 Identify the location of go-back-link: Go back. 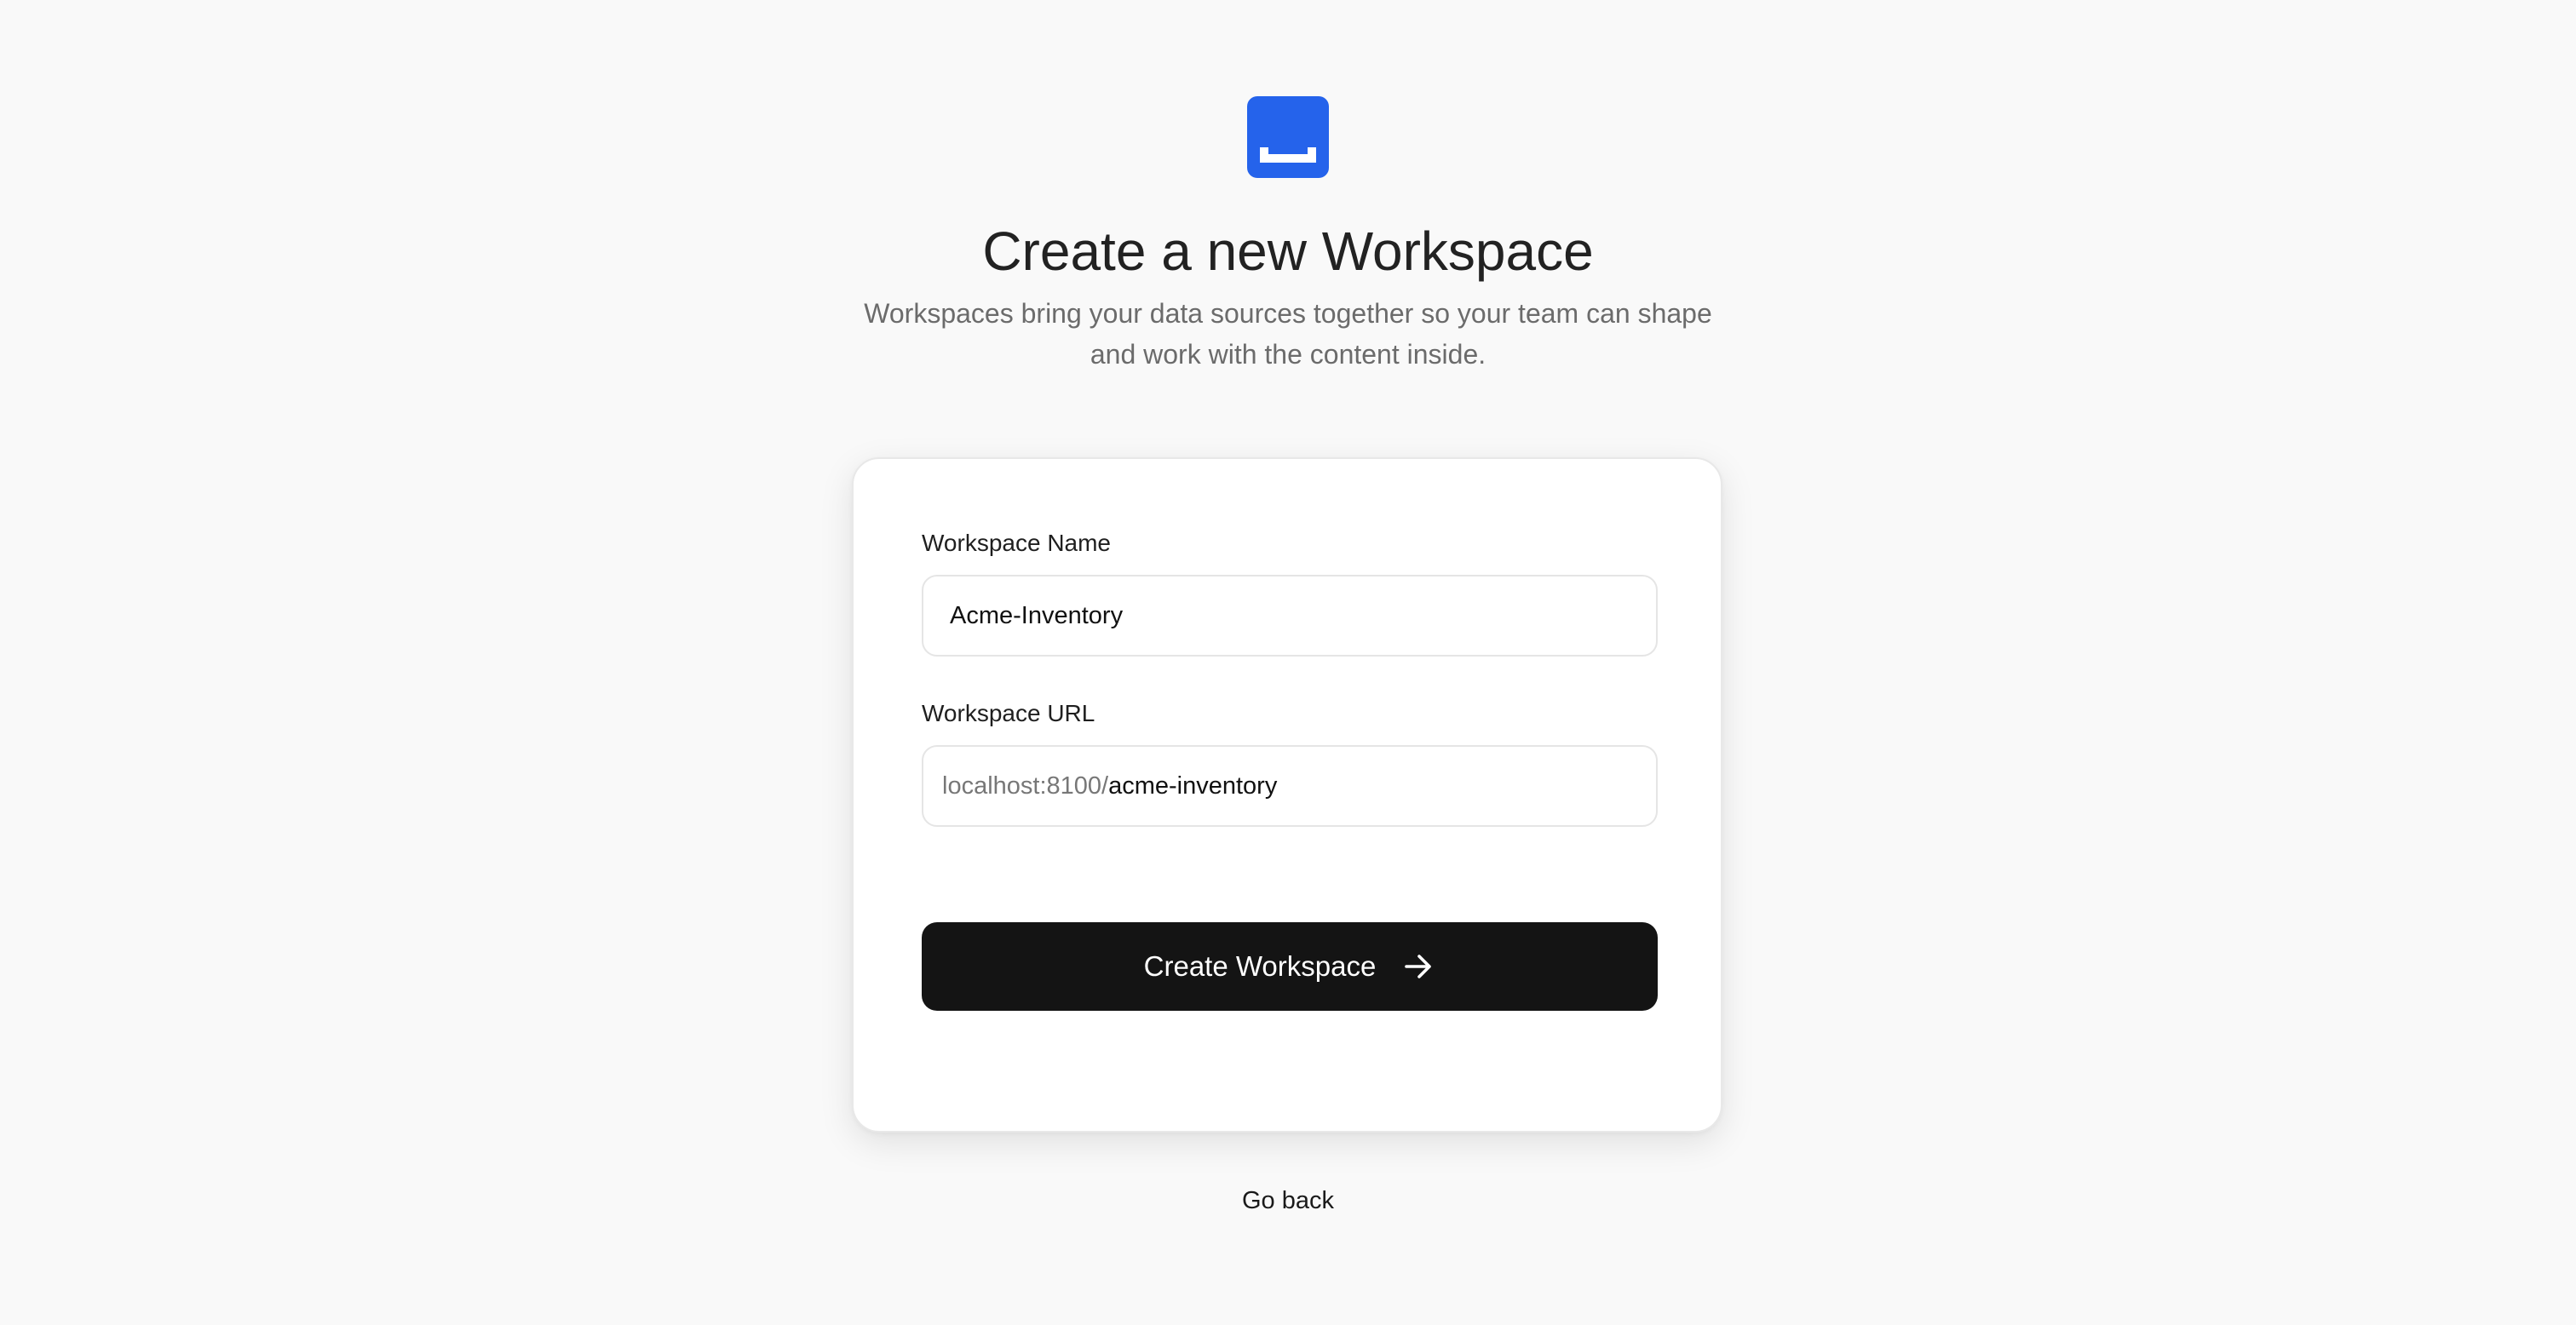
(1288, 1200).